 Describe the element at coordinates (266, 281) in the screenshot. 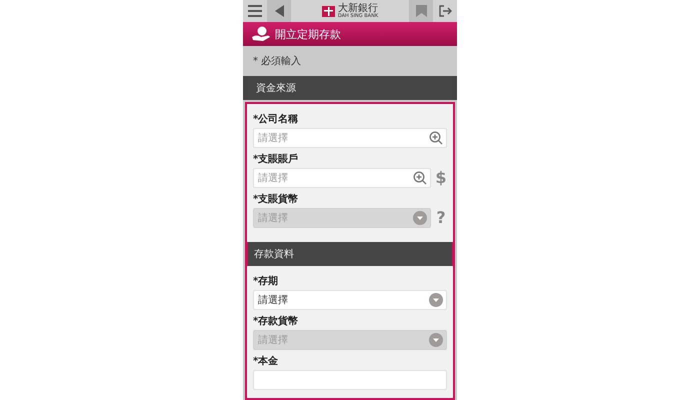

I see `field-label: *存期` at that location.